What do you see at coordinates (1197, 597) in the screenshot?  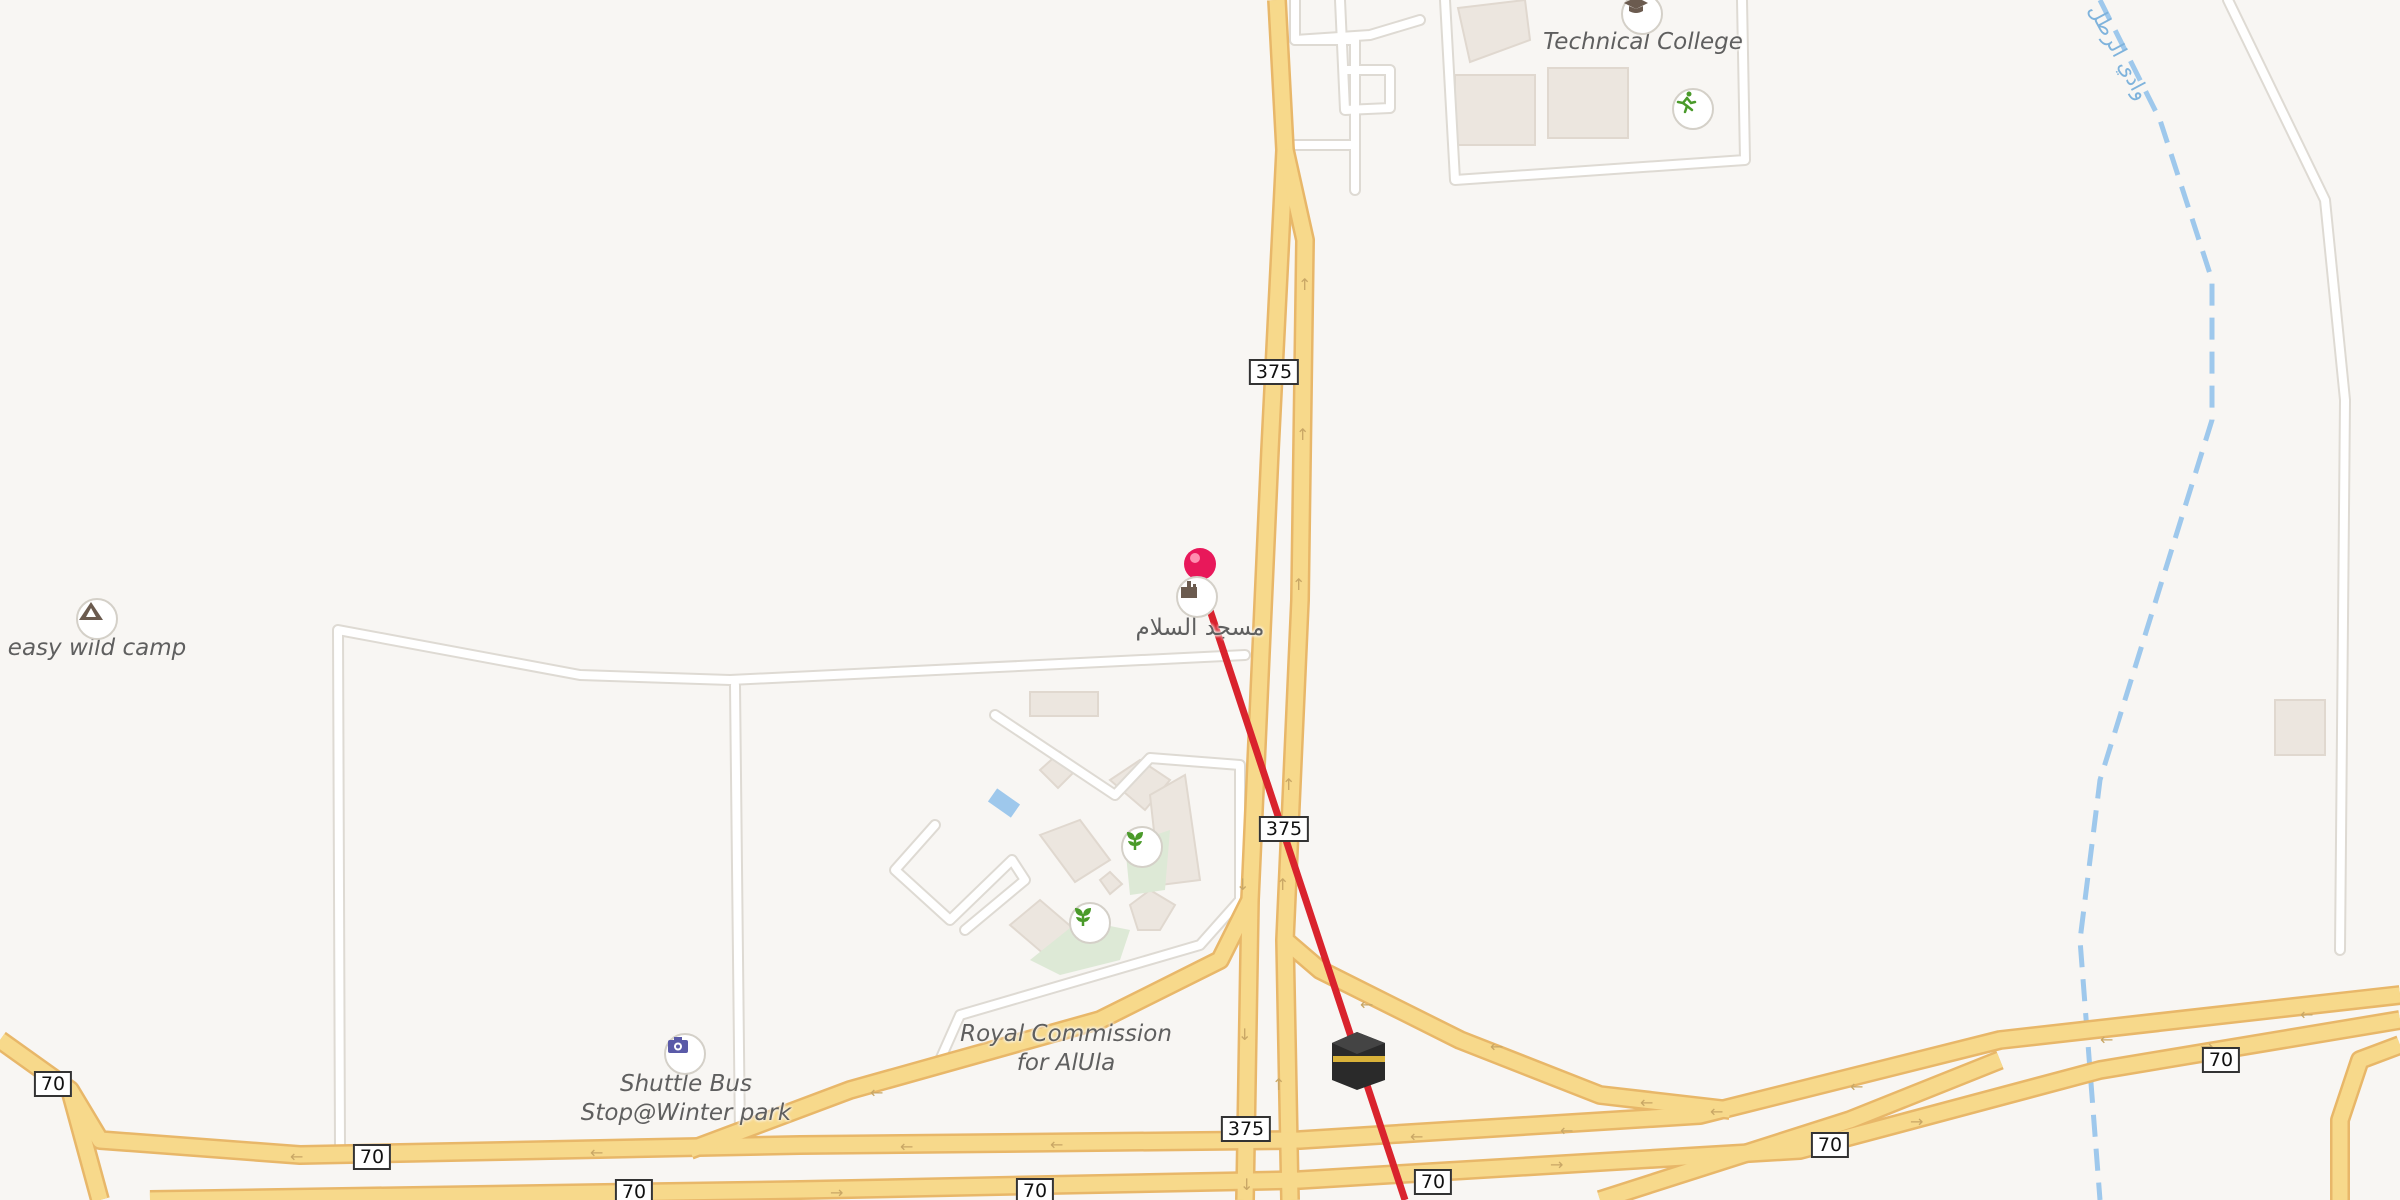 I see `mosque-icon` at bounding box center [1197, 597].